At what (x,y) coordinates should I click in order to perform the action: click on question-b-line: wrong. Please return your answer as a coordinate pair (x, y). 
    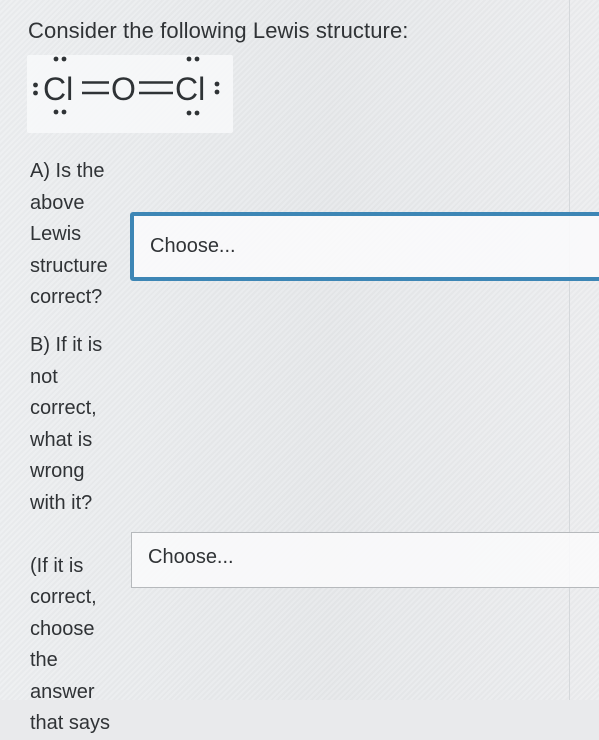
    Looking at the image, I should click on (57, 471).